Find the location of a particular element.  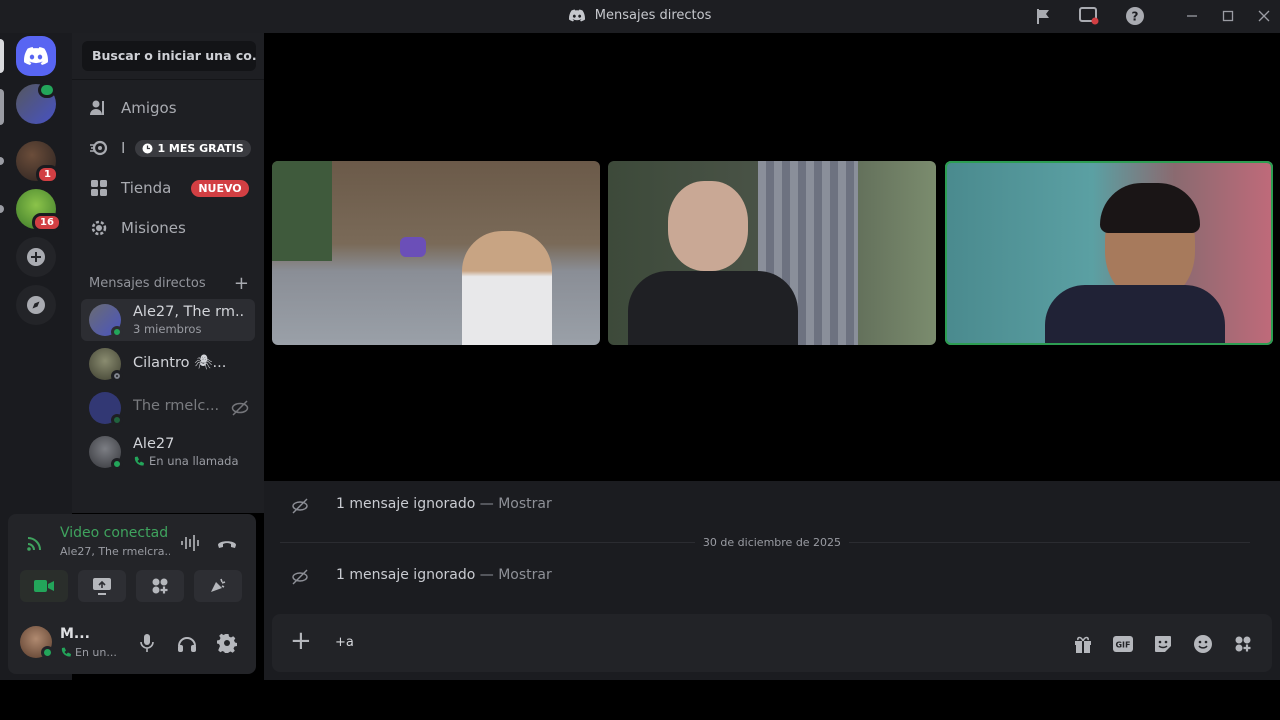

bottom-strip is located at coordinates (640, 700).